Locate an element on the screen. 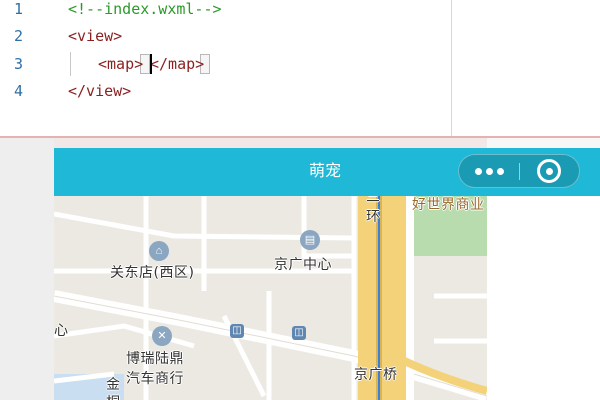 This screenshot has width=600, height=400. map-poi-icon: ⌂ is located at coordinates (159, 251).